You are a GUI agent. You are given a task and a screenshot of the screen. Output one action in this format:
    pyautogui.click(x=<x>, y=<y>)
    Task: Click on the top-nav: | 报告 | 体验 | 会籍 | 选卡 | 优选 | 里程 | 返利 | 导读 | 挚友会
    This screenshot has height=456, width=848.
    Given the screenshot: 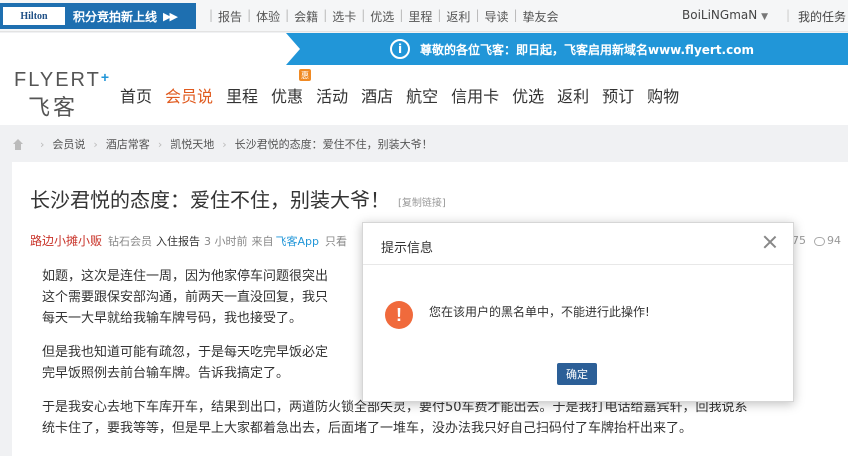 What is the action you would take?
    pyautogui.click(x=381, y=16)
    